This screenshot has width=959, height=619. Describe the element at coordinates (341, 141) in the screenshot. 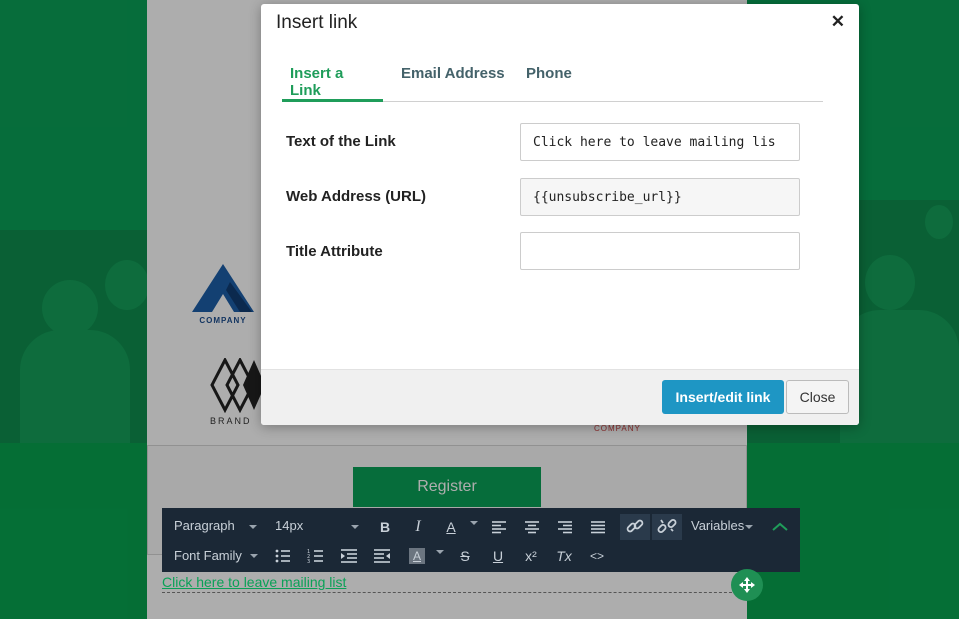

I see `link-text-label: Text of the Link` at that location.